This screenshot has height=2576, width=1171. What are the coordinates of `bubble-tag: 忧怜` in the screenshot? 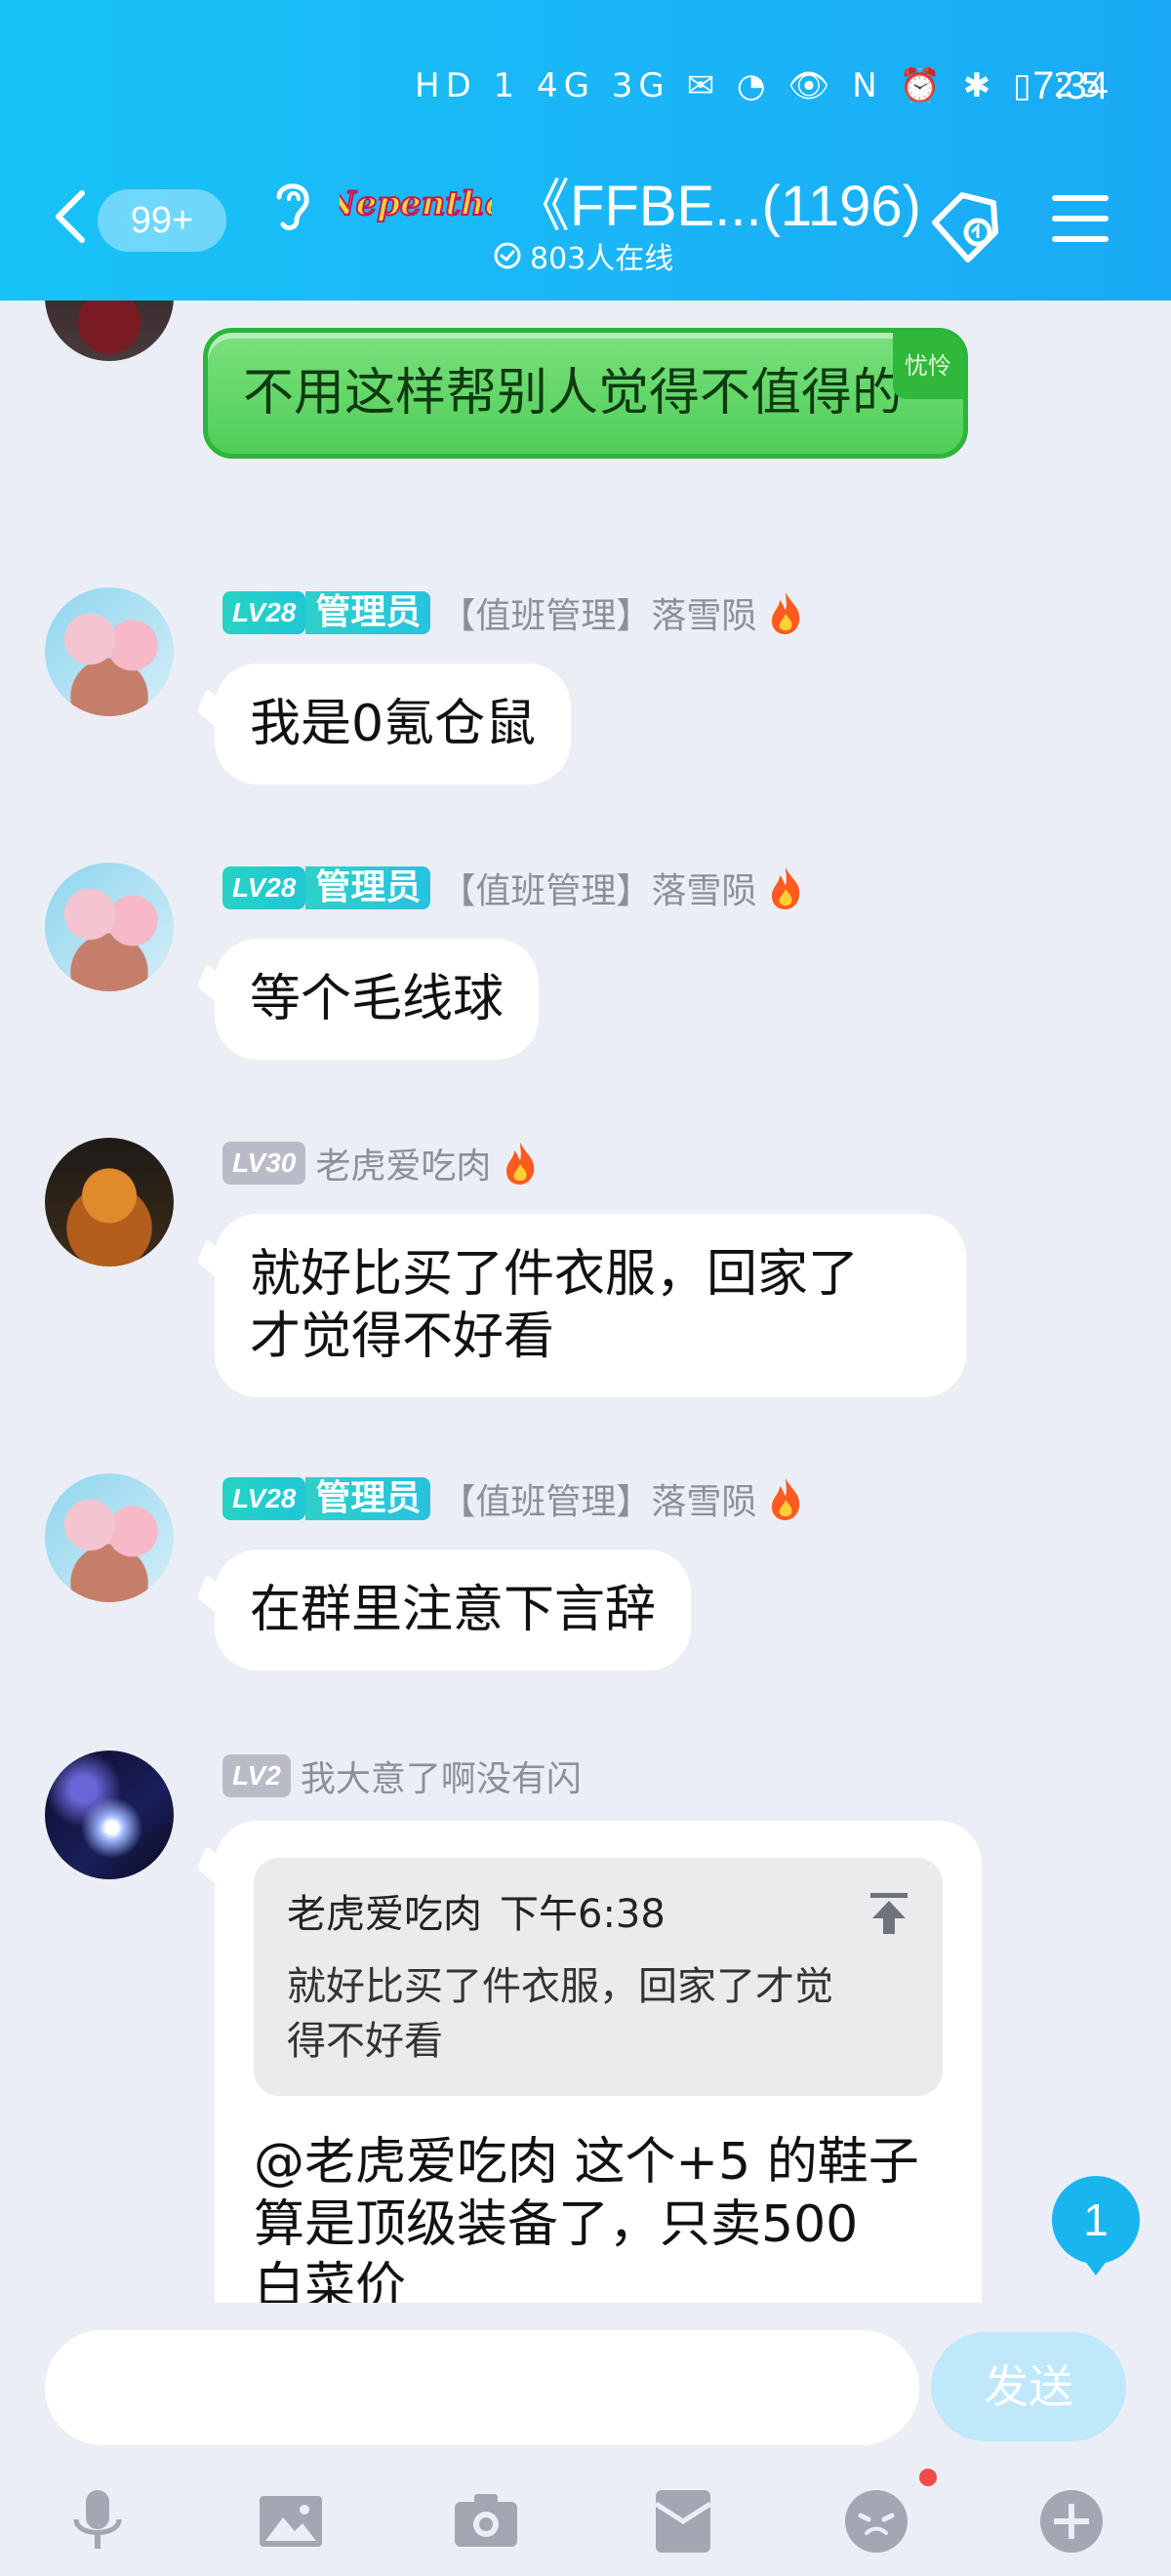 It's located at (928, 366).